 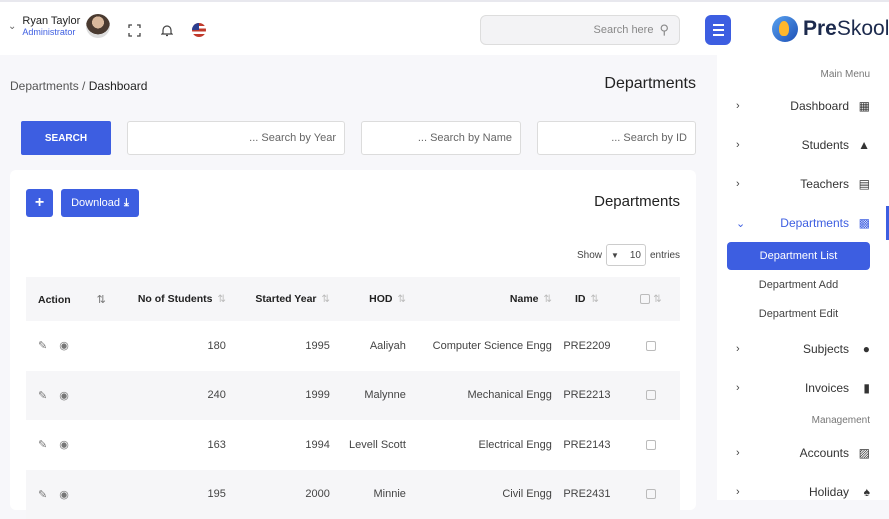 I want to click on menu-toggle-button, so click(x=718, y=30).